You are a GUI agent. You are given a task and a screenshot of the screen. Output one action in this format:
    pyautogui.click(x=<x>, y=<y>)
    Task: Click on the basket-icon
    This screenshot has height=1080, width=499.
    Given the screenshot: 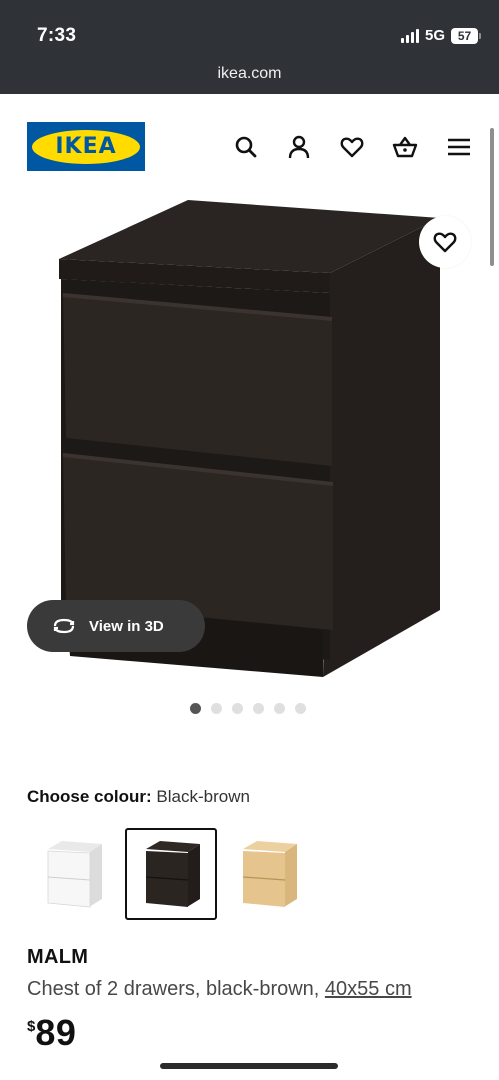 What is the action you would take?
    pyautogui.click(x=405, y=147)
    